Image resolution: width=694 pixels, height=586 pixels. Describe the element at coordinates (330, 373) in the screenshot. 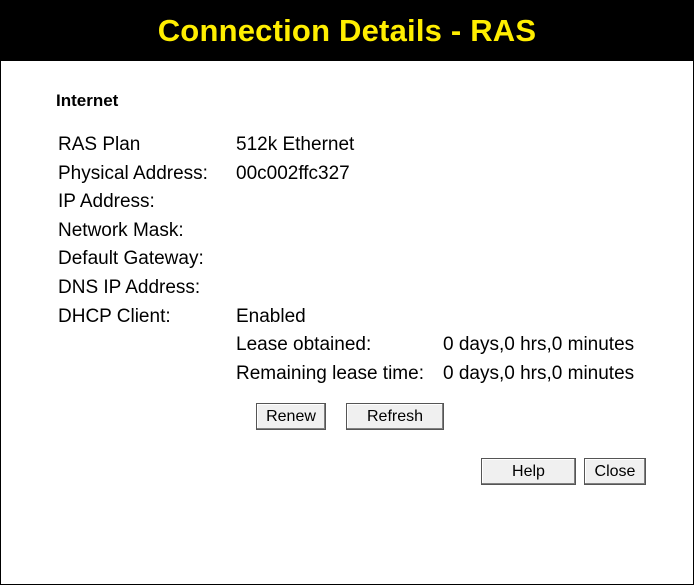

I see `lease-label: Remaining lease time:` at that location.